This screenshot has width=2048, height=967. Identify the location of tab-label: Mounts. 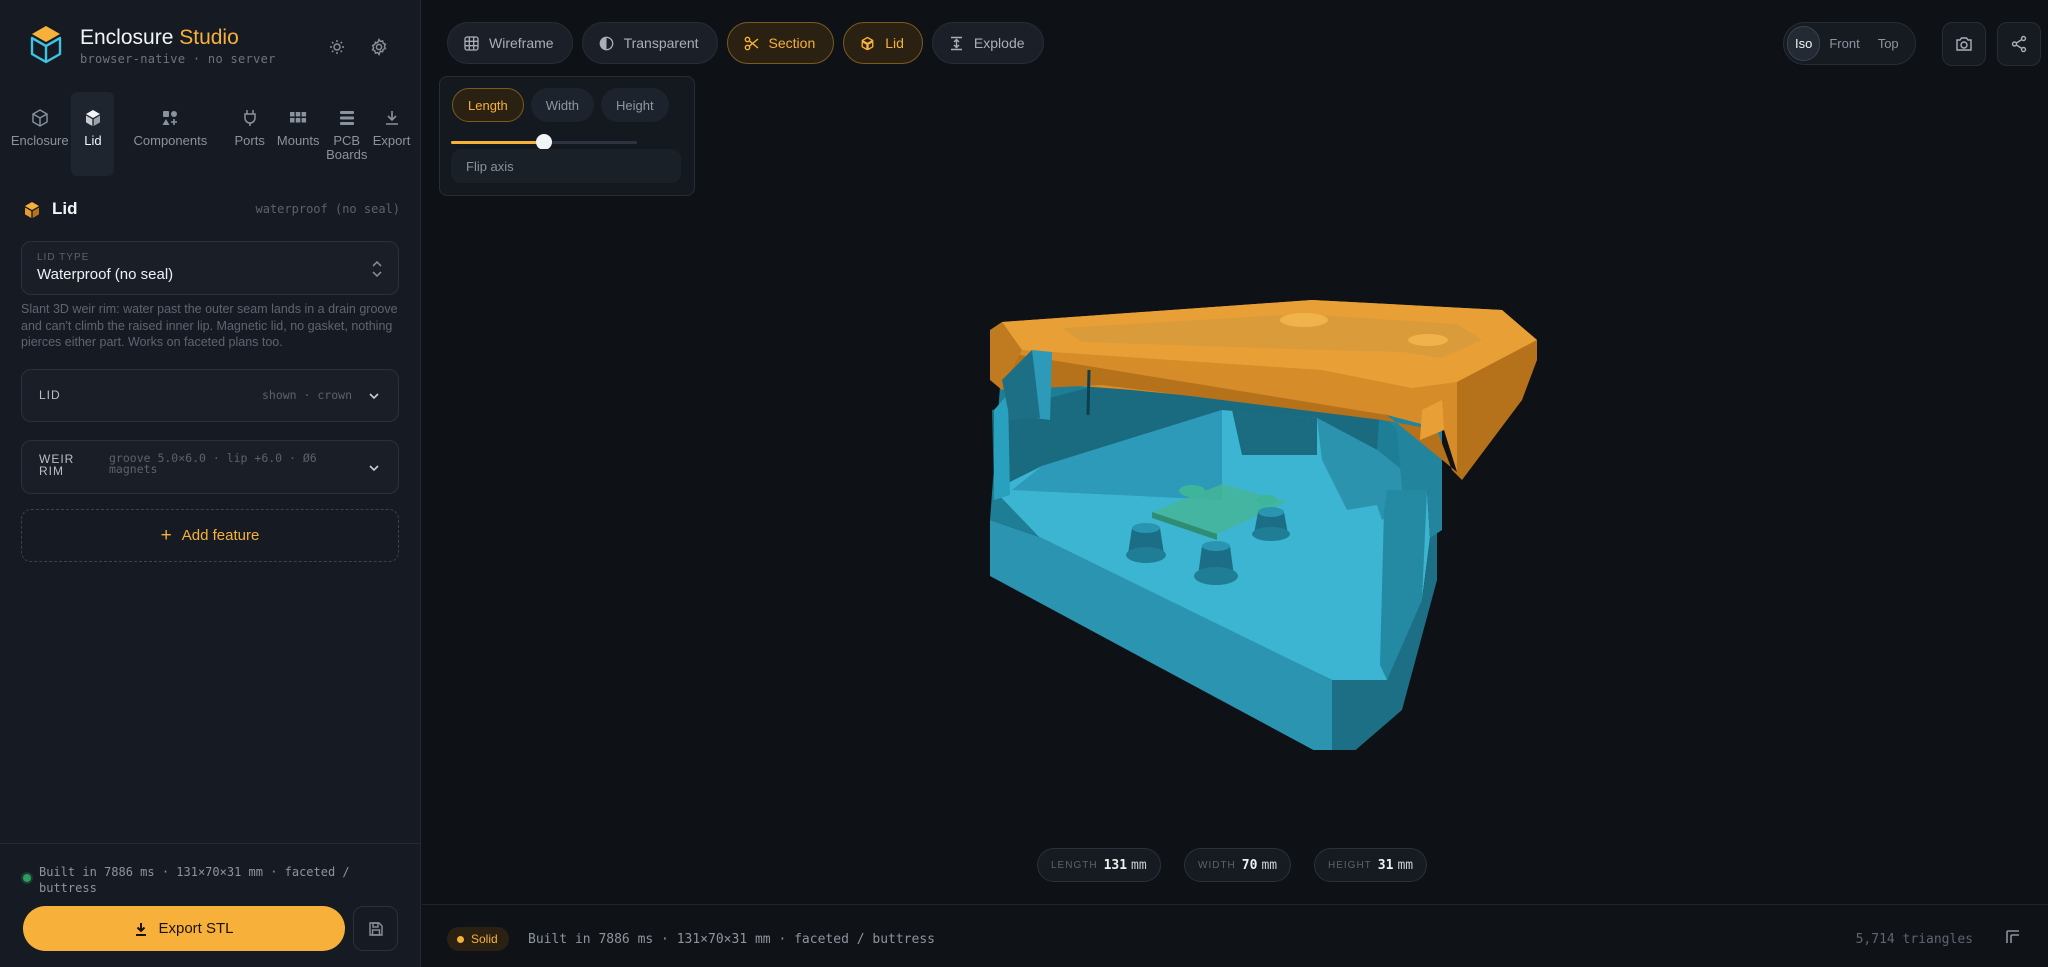
(298, 140).